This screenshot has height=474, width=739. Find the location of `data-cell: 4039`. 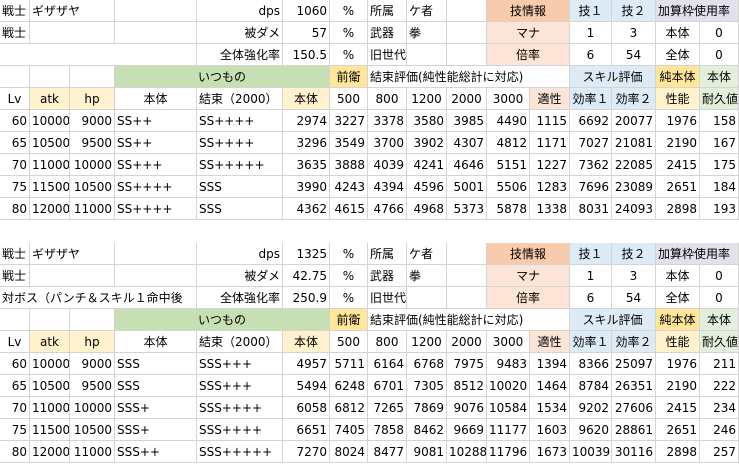

data-cell: 4039 is located at coordinates (387, 165).